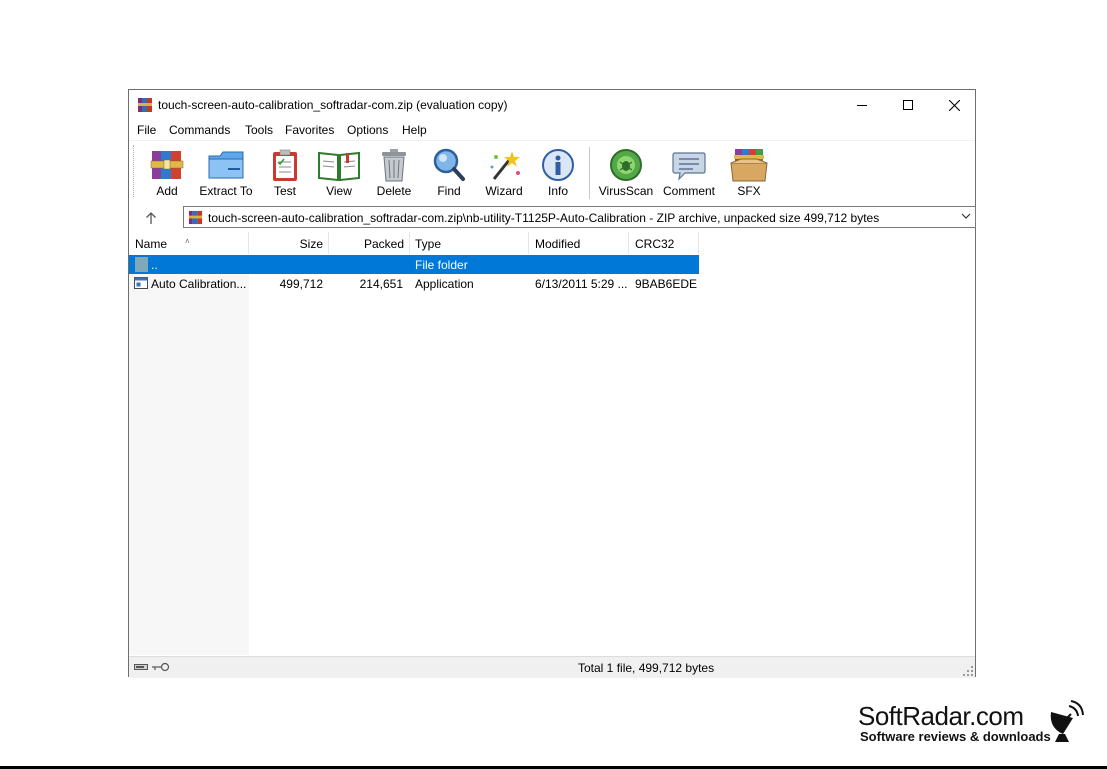  I want to click on add-archive-icon, so click(167, 165).